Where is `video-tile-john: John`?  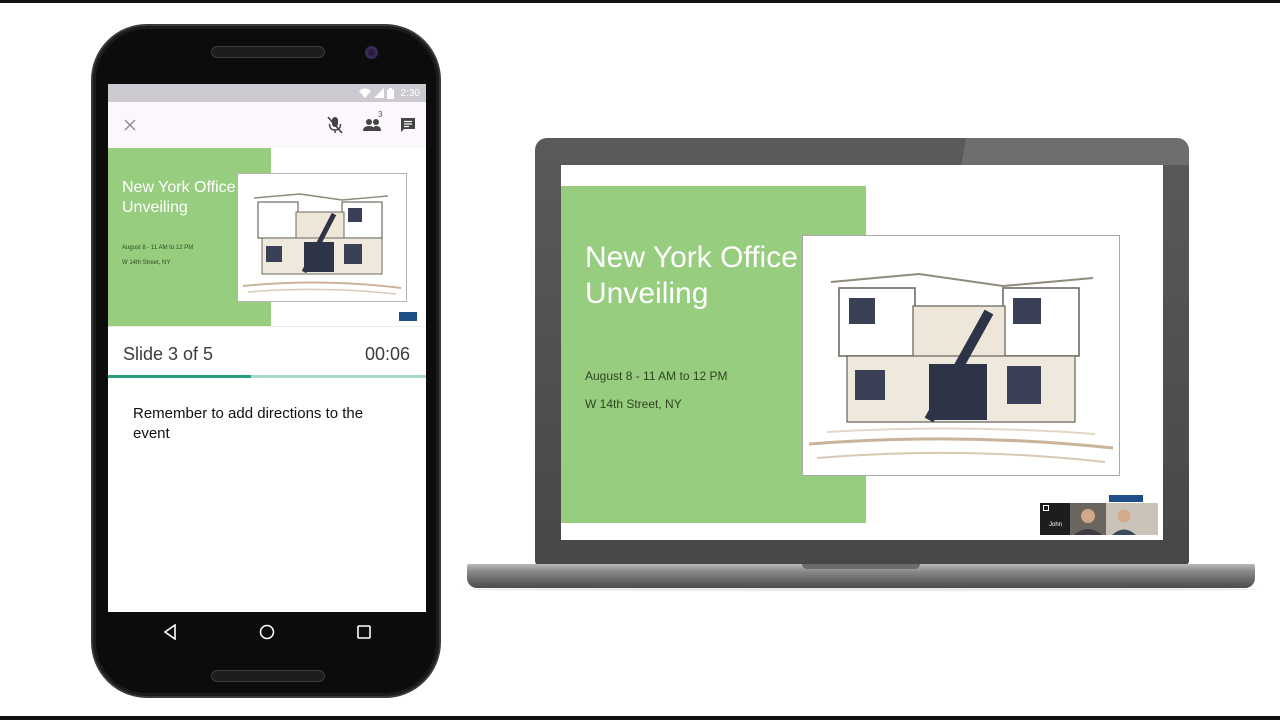
video-tile-john: John is located at coordinates (1055, 519).